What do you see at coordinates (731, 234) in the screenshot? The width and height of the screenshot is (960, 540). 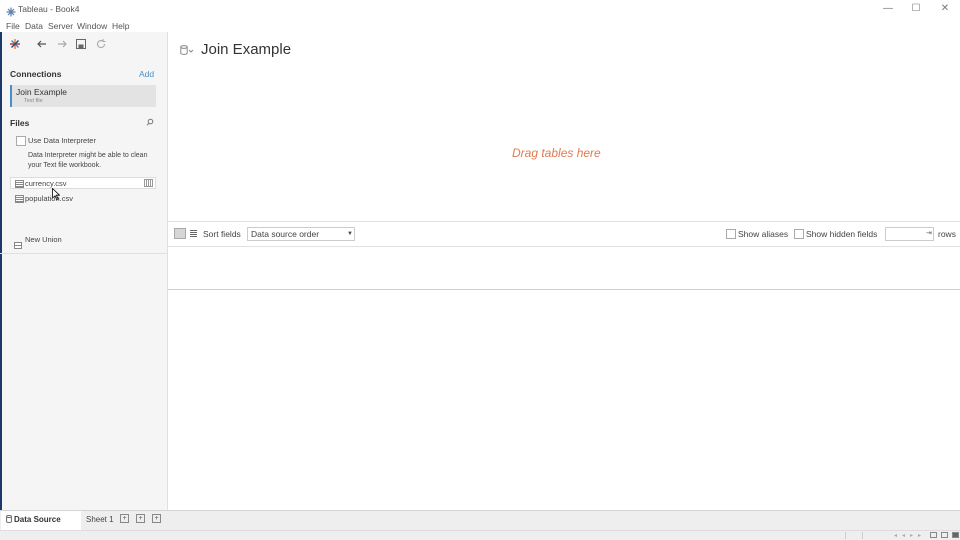 I see `show-aliases-checkbox` at bounding box center [731, 234].